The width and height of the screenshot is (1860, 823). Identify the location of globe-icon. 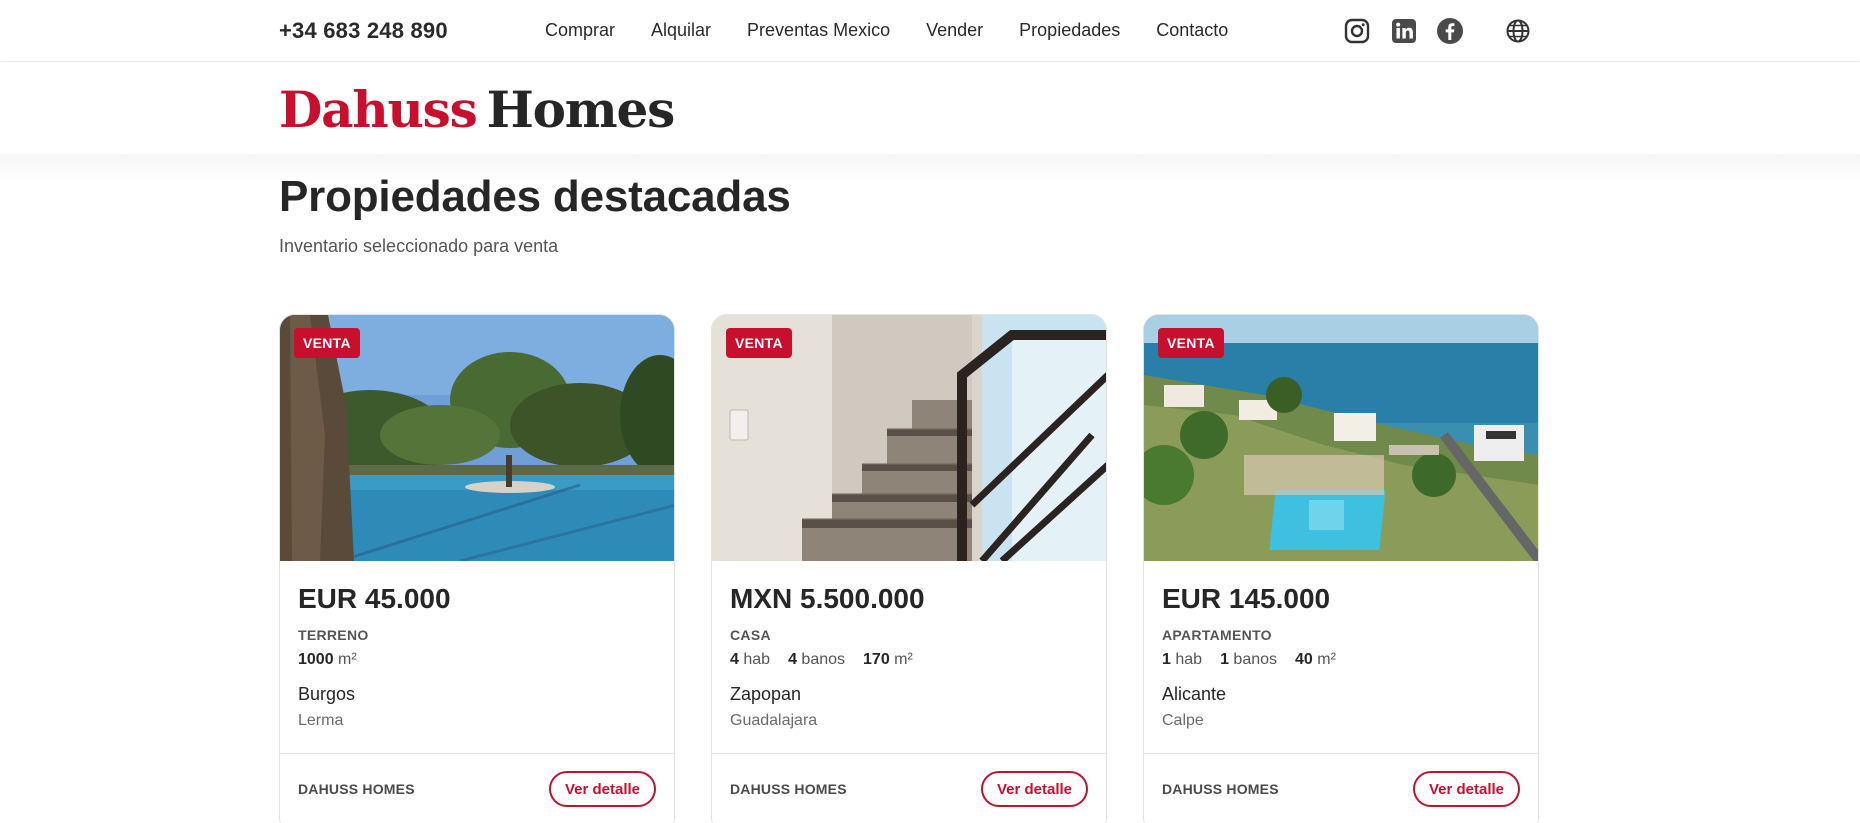
(1518, 31).